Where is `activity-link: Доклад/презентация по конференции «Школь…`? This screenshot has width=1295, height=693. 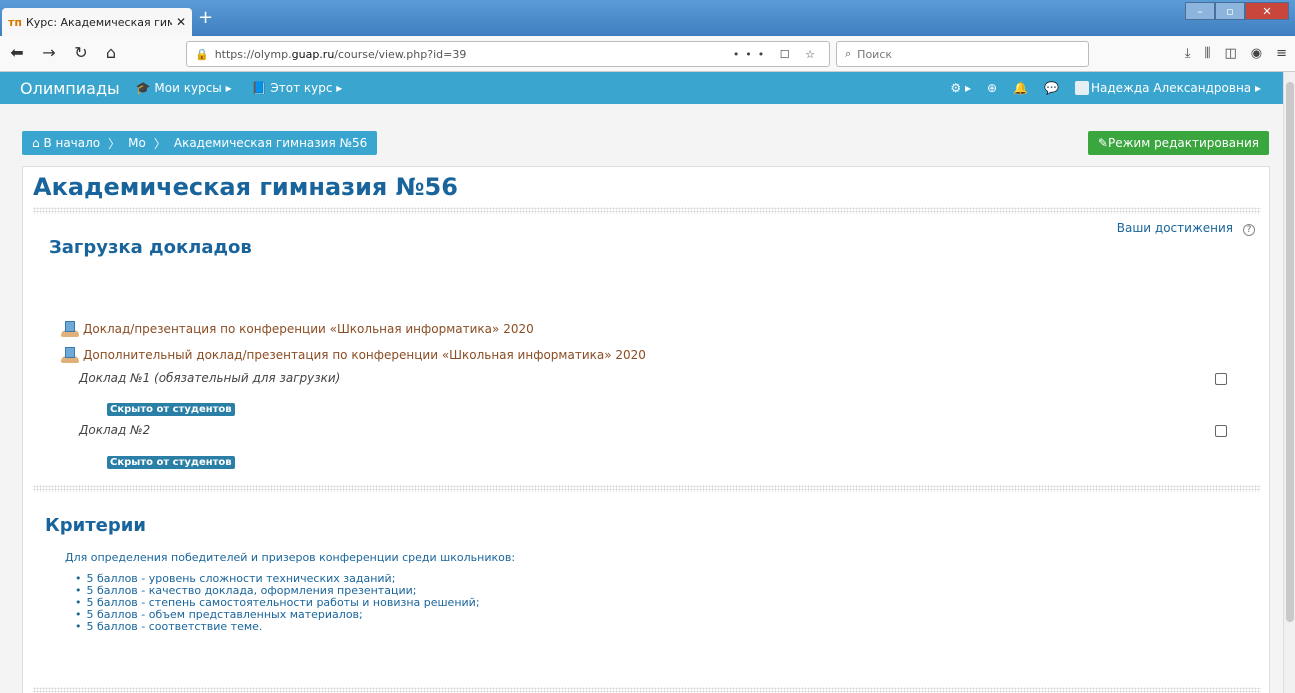 activity-link: Доклад/презентация по конференции «Школь… is located at coordinates (308, 329).